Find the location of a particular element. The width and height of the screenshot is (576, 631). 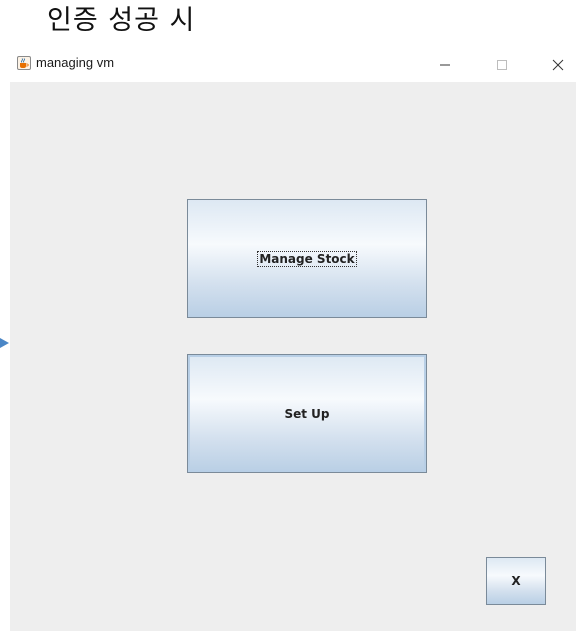

close-button is located at coordinates (557, 65).